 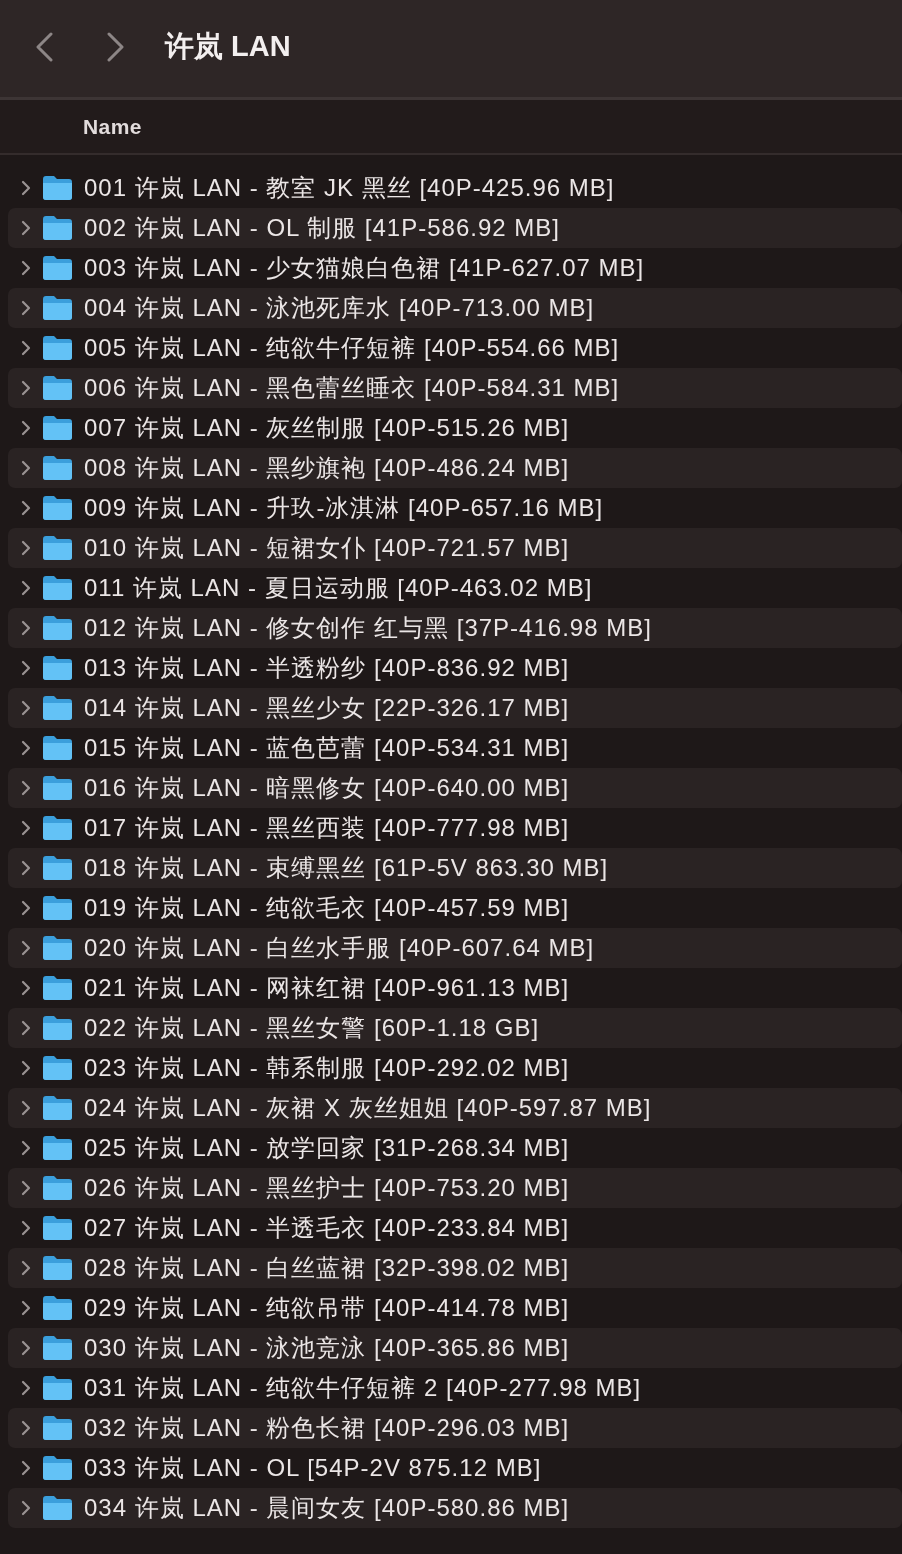 I want to click on folder-name: 011 许岚 LAN - 夏日运动服 [40P-463.02 MB], so click(x=338, y=588).